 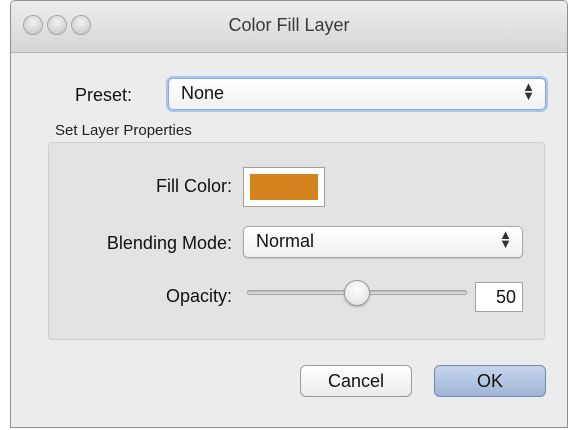 I want to click on opacity-label: Opacity:, so click(x=198, y=296).